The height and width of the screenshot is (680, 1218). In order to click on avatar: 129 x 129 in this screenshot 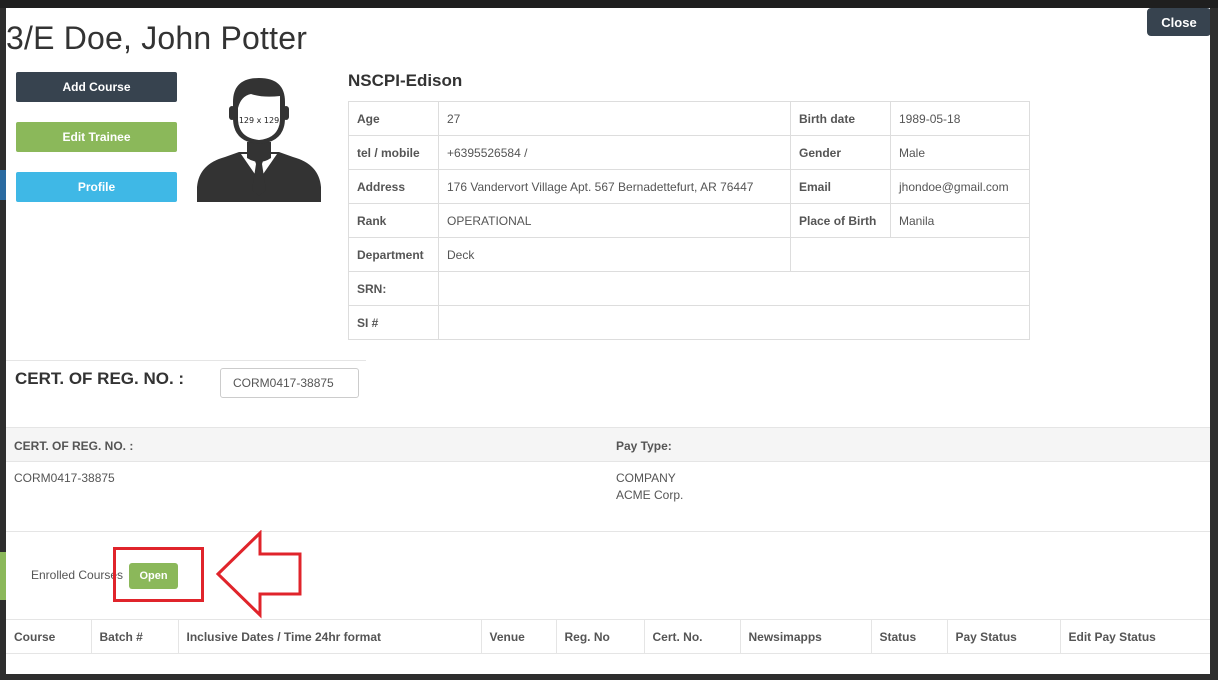, I will do `click(262, 137)`.